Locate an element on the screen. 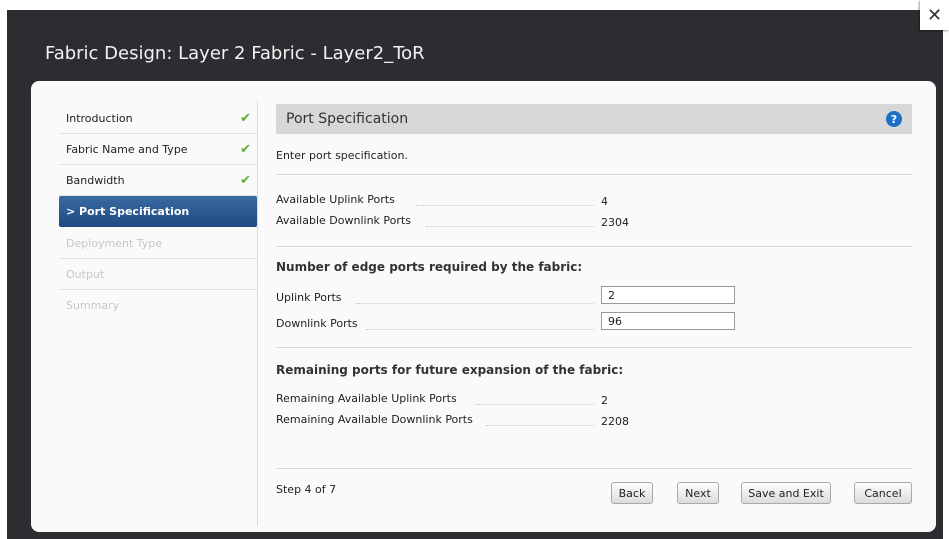 The image size is (949, 539). available-uplink-label: Available Uplink Ports is located at coordinates (335, 199).